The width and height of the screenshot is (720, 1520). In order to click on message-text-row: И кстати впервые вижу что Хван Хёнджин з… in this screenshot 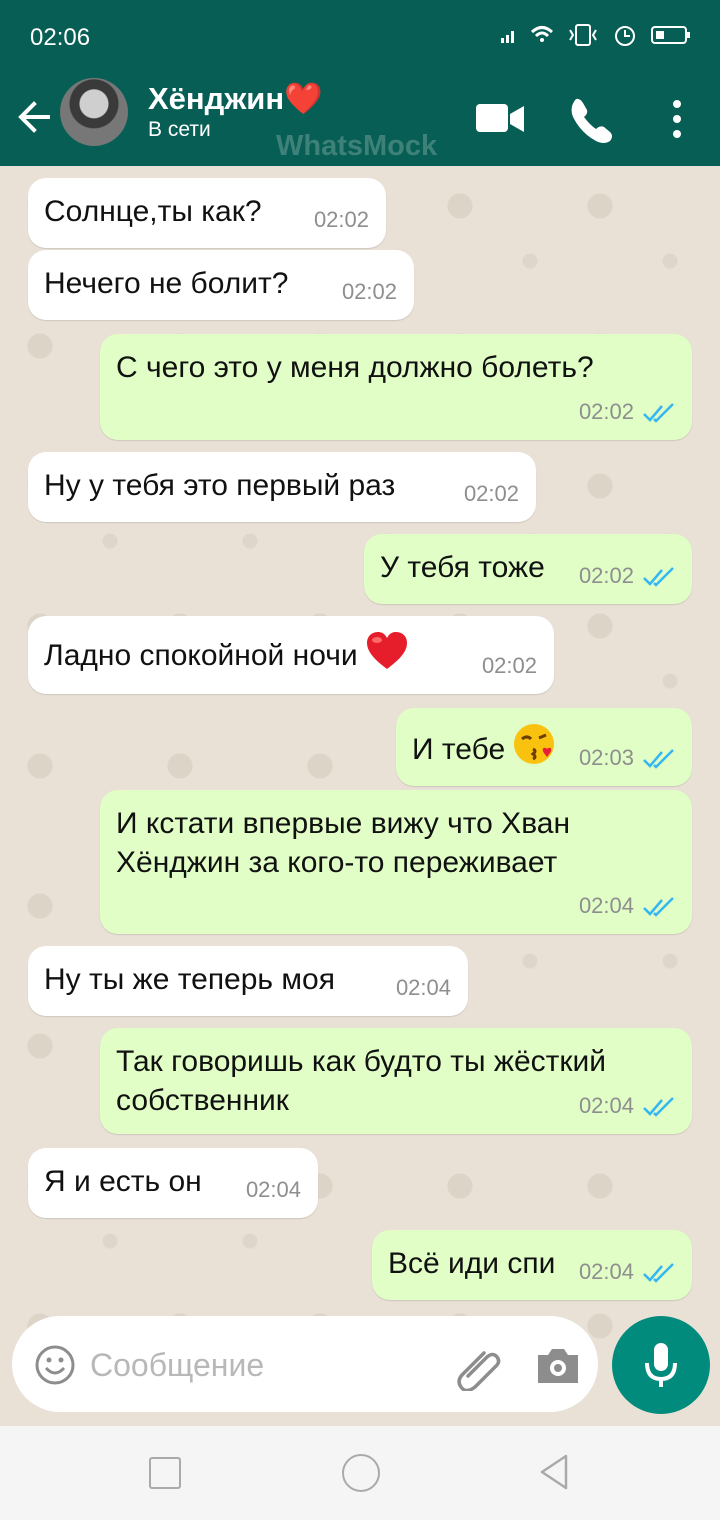, I will do `click(343, 843)`.